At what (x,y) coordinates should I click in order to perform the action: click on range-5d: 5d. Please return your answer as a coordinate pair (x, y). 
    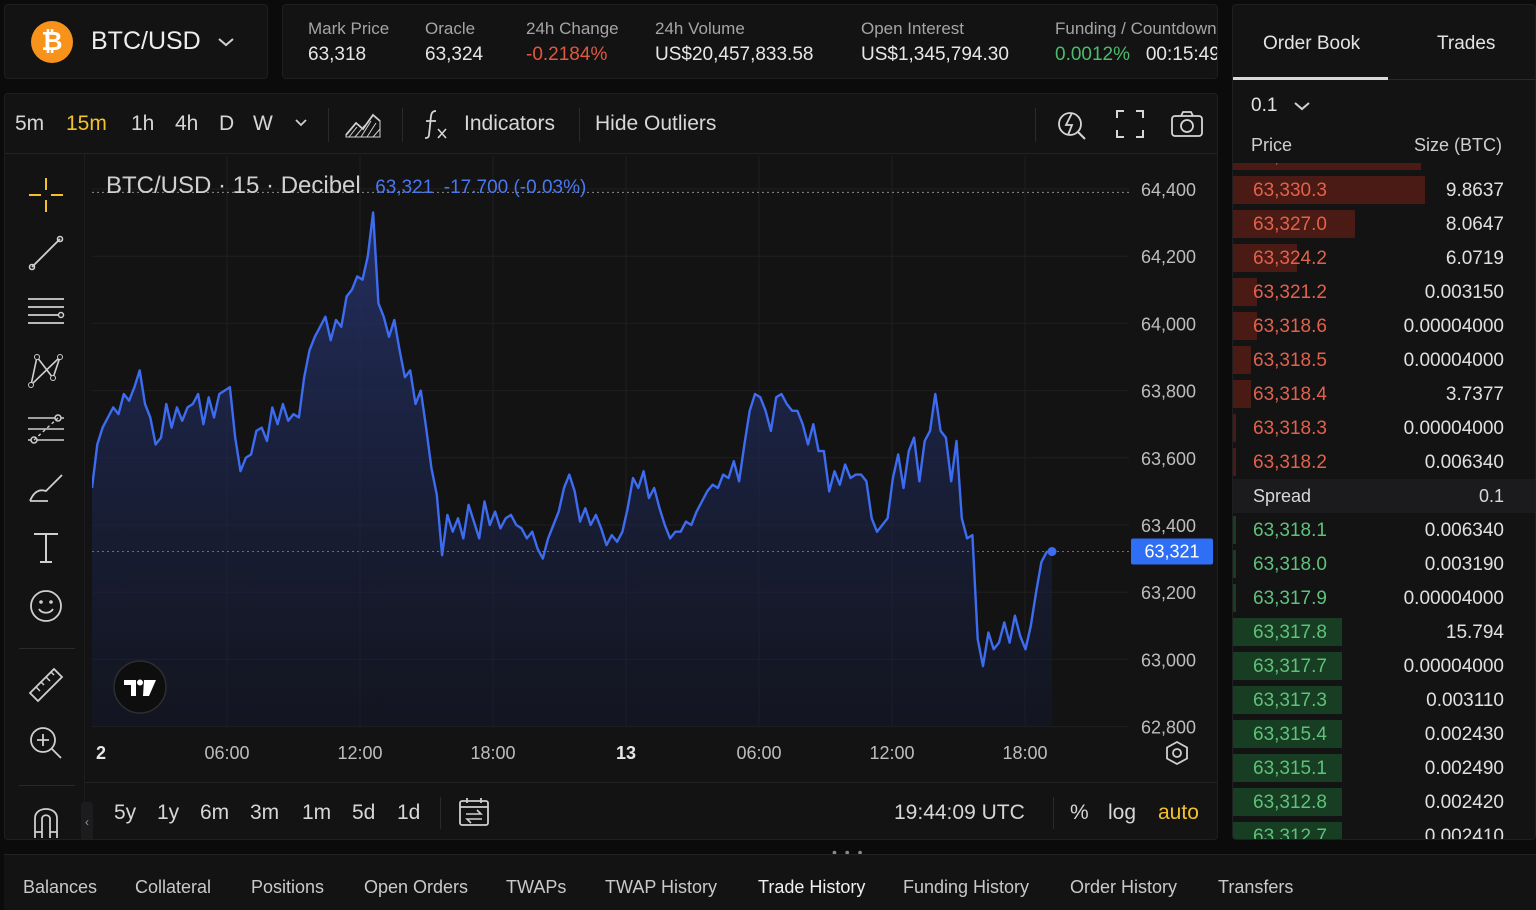
    Looking at the image, I should click on (363, 813).